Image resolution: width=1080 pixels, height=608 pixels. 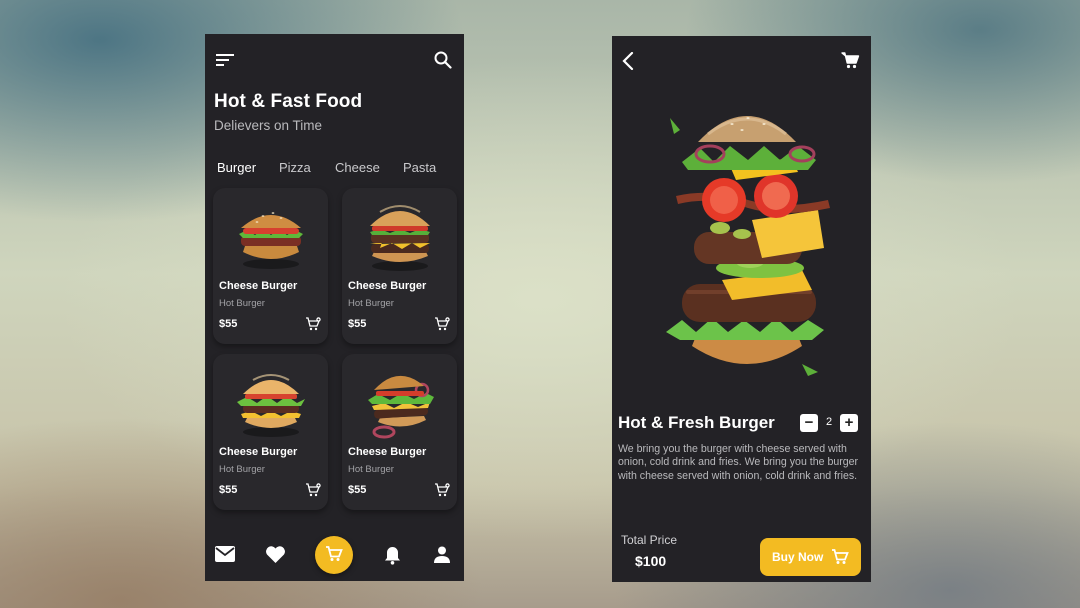 I want to click on bottom-navigation, so click(x=334, y=555).